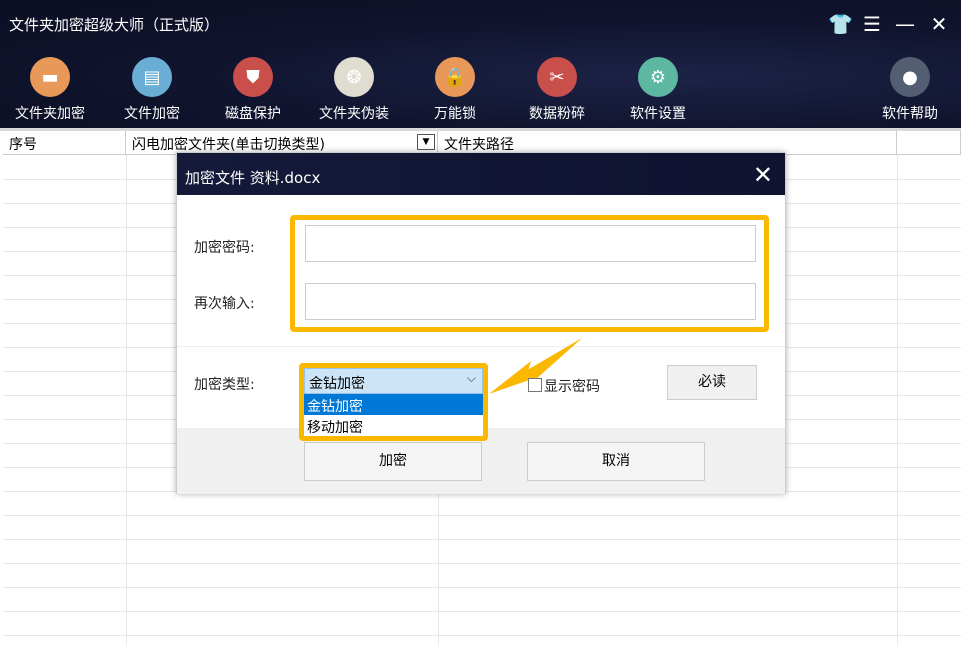 This screenshot has width=961, height=648. What do you see at coordinates (530, 243) in the screenshot?
I see `password-input` at bounding box center [530, 243].